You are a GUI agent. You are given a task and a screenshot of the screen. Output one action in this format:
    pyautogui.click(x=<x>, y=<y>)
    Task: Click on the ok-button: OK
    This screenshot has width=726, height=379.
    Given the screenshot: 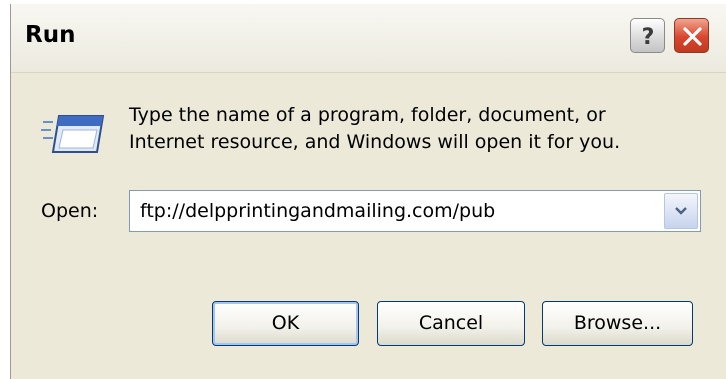 What is the action you would take?
    pyautogui.click(x=285, y=323)
    